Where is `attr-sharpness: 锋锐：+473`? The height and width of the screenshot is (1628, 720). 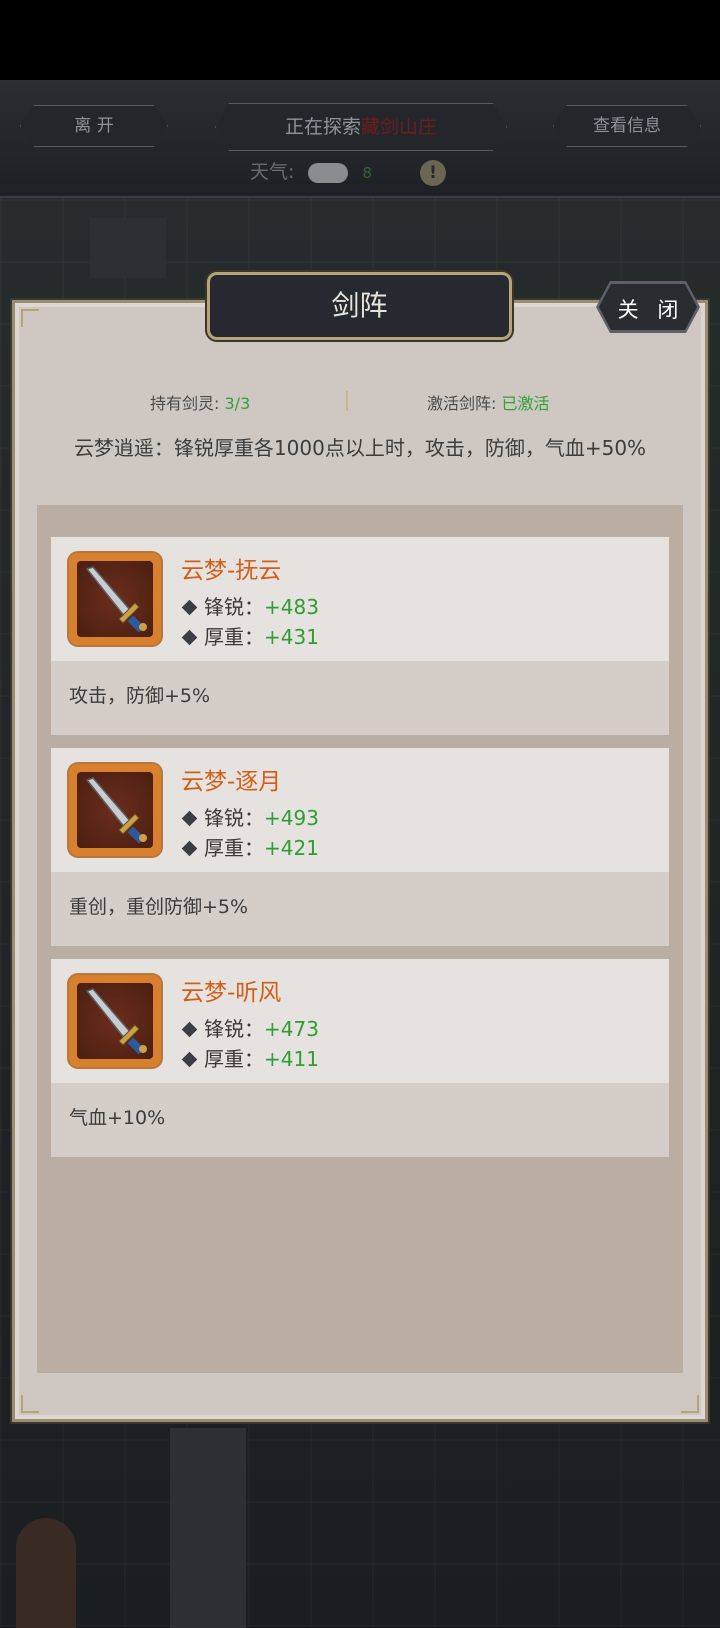 attr-sharpness: 锋锐：+473 is located at coordinates (250, 1027).